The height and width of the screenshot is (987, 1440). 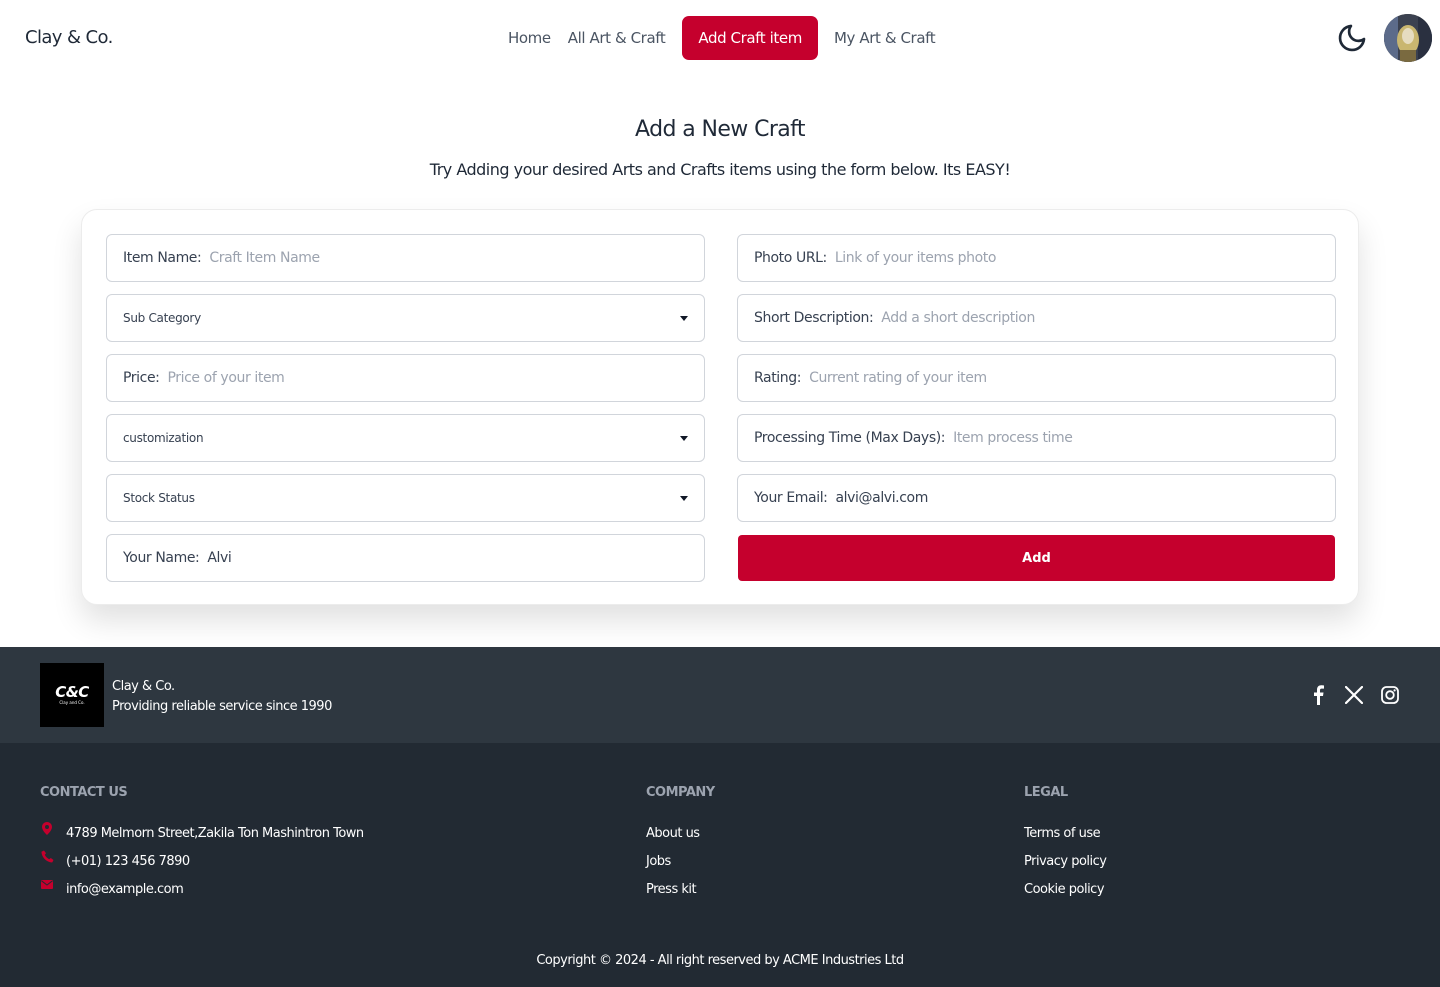 What do you see at coordinates (128, 861) in the screenshot?
I see `contact-phone-text: (+01) 123 456 7890` at bounding box center [128, 861].